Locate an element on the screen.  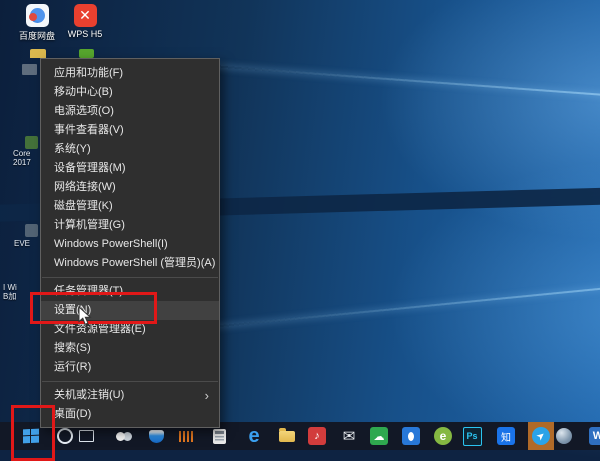
blue-app2-icon is located at coordinates (411, 436).